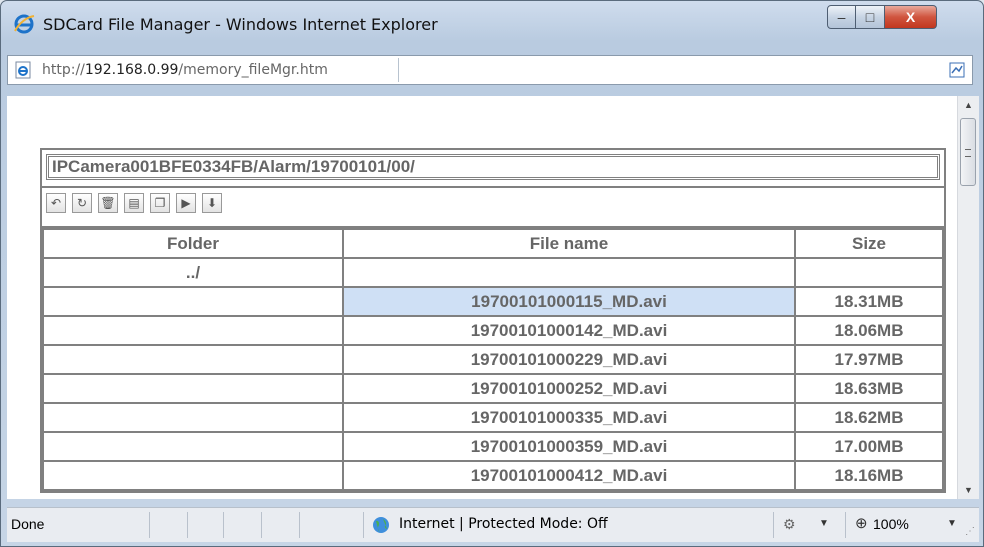 The width and height of the screenshot is (984, 547). I want to click on current-path: IPCamera001BFE0334FB/Alarm/19700101/00/, so click(493, 167).